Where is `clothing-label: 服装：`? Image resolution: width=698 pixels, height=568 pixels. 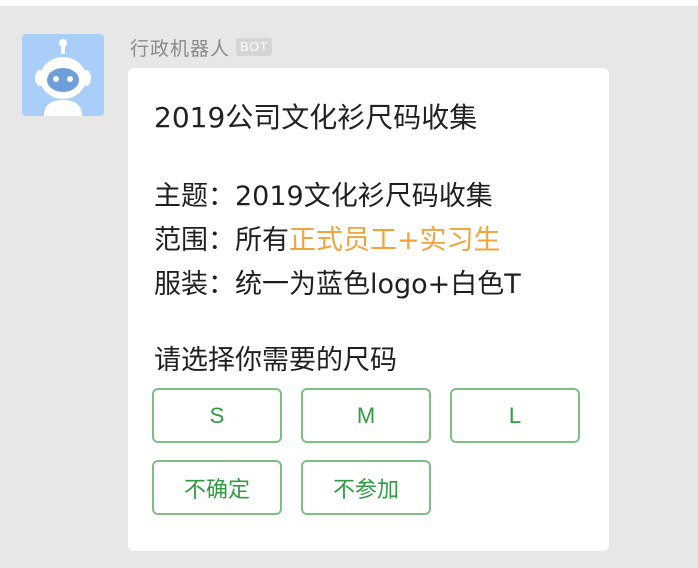 clothing-label: 服装： is located at coordinates (194, 284).